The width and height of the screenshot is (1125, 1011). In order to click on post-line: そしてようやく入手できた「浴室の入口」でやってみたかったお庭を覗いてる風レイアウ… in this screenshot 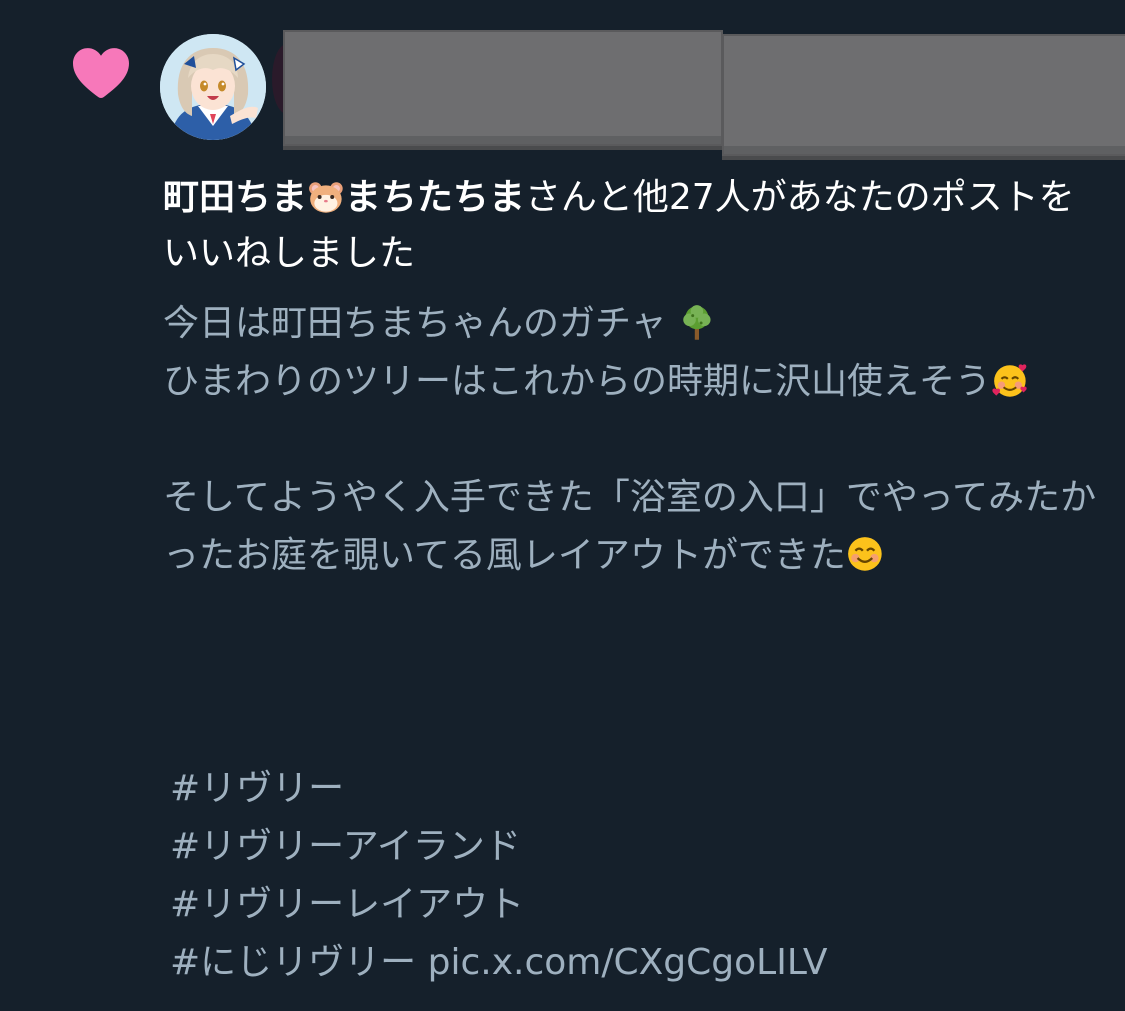, I will do `click(630, 526)`.